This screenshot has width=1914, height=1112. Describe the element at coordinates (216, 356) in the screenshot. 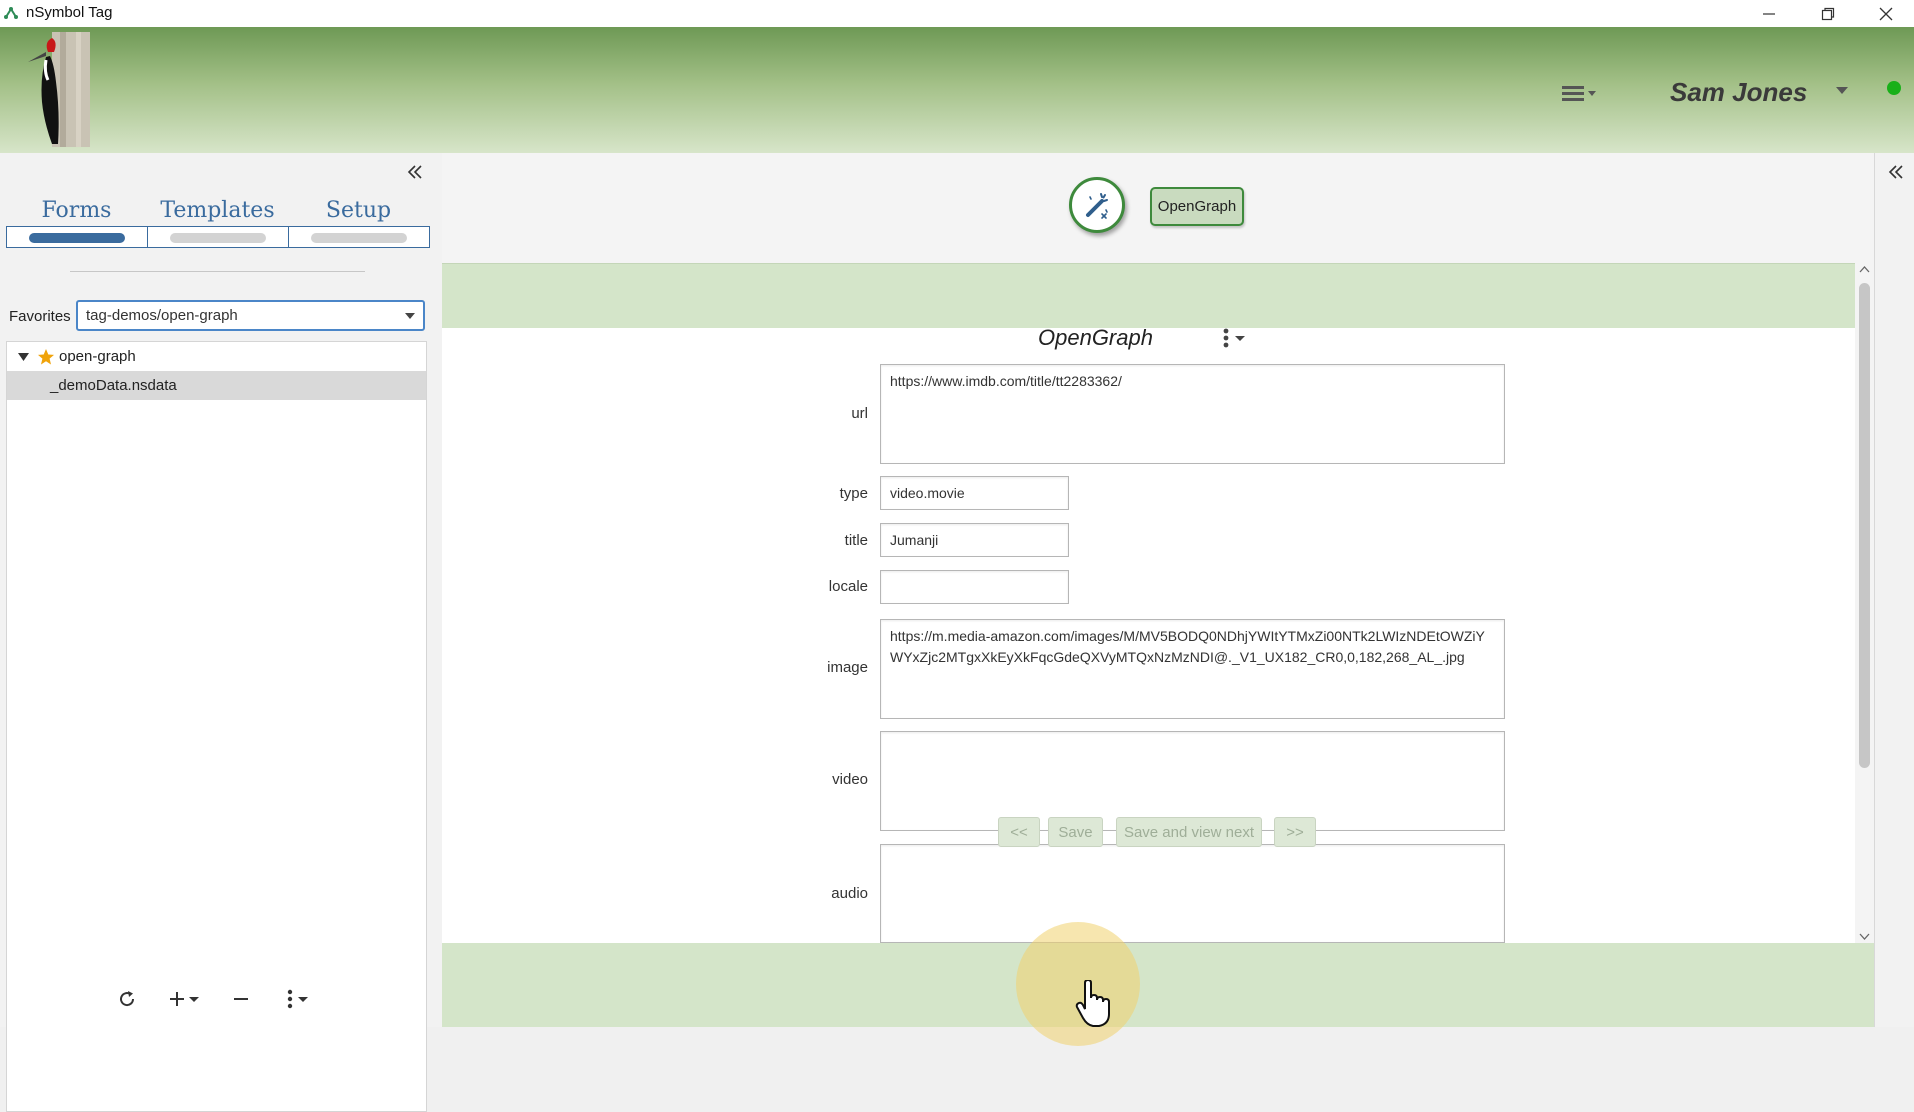

I see `tree-item-open-graph: open-graph` at that location.